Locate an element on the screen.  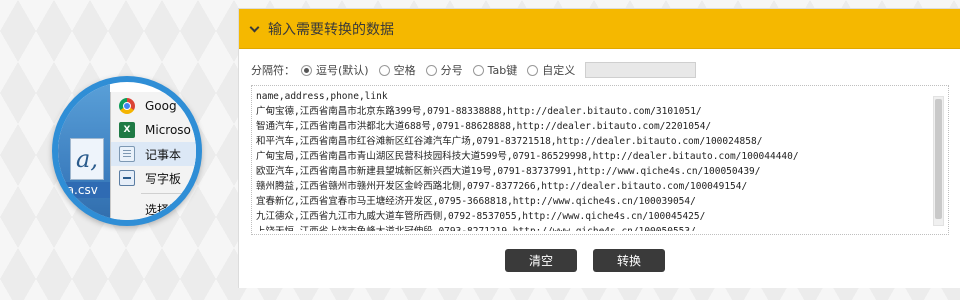
menu-divider is located at coordinates (168, 193).